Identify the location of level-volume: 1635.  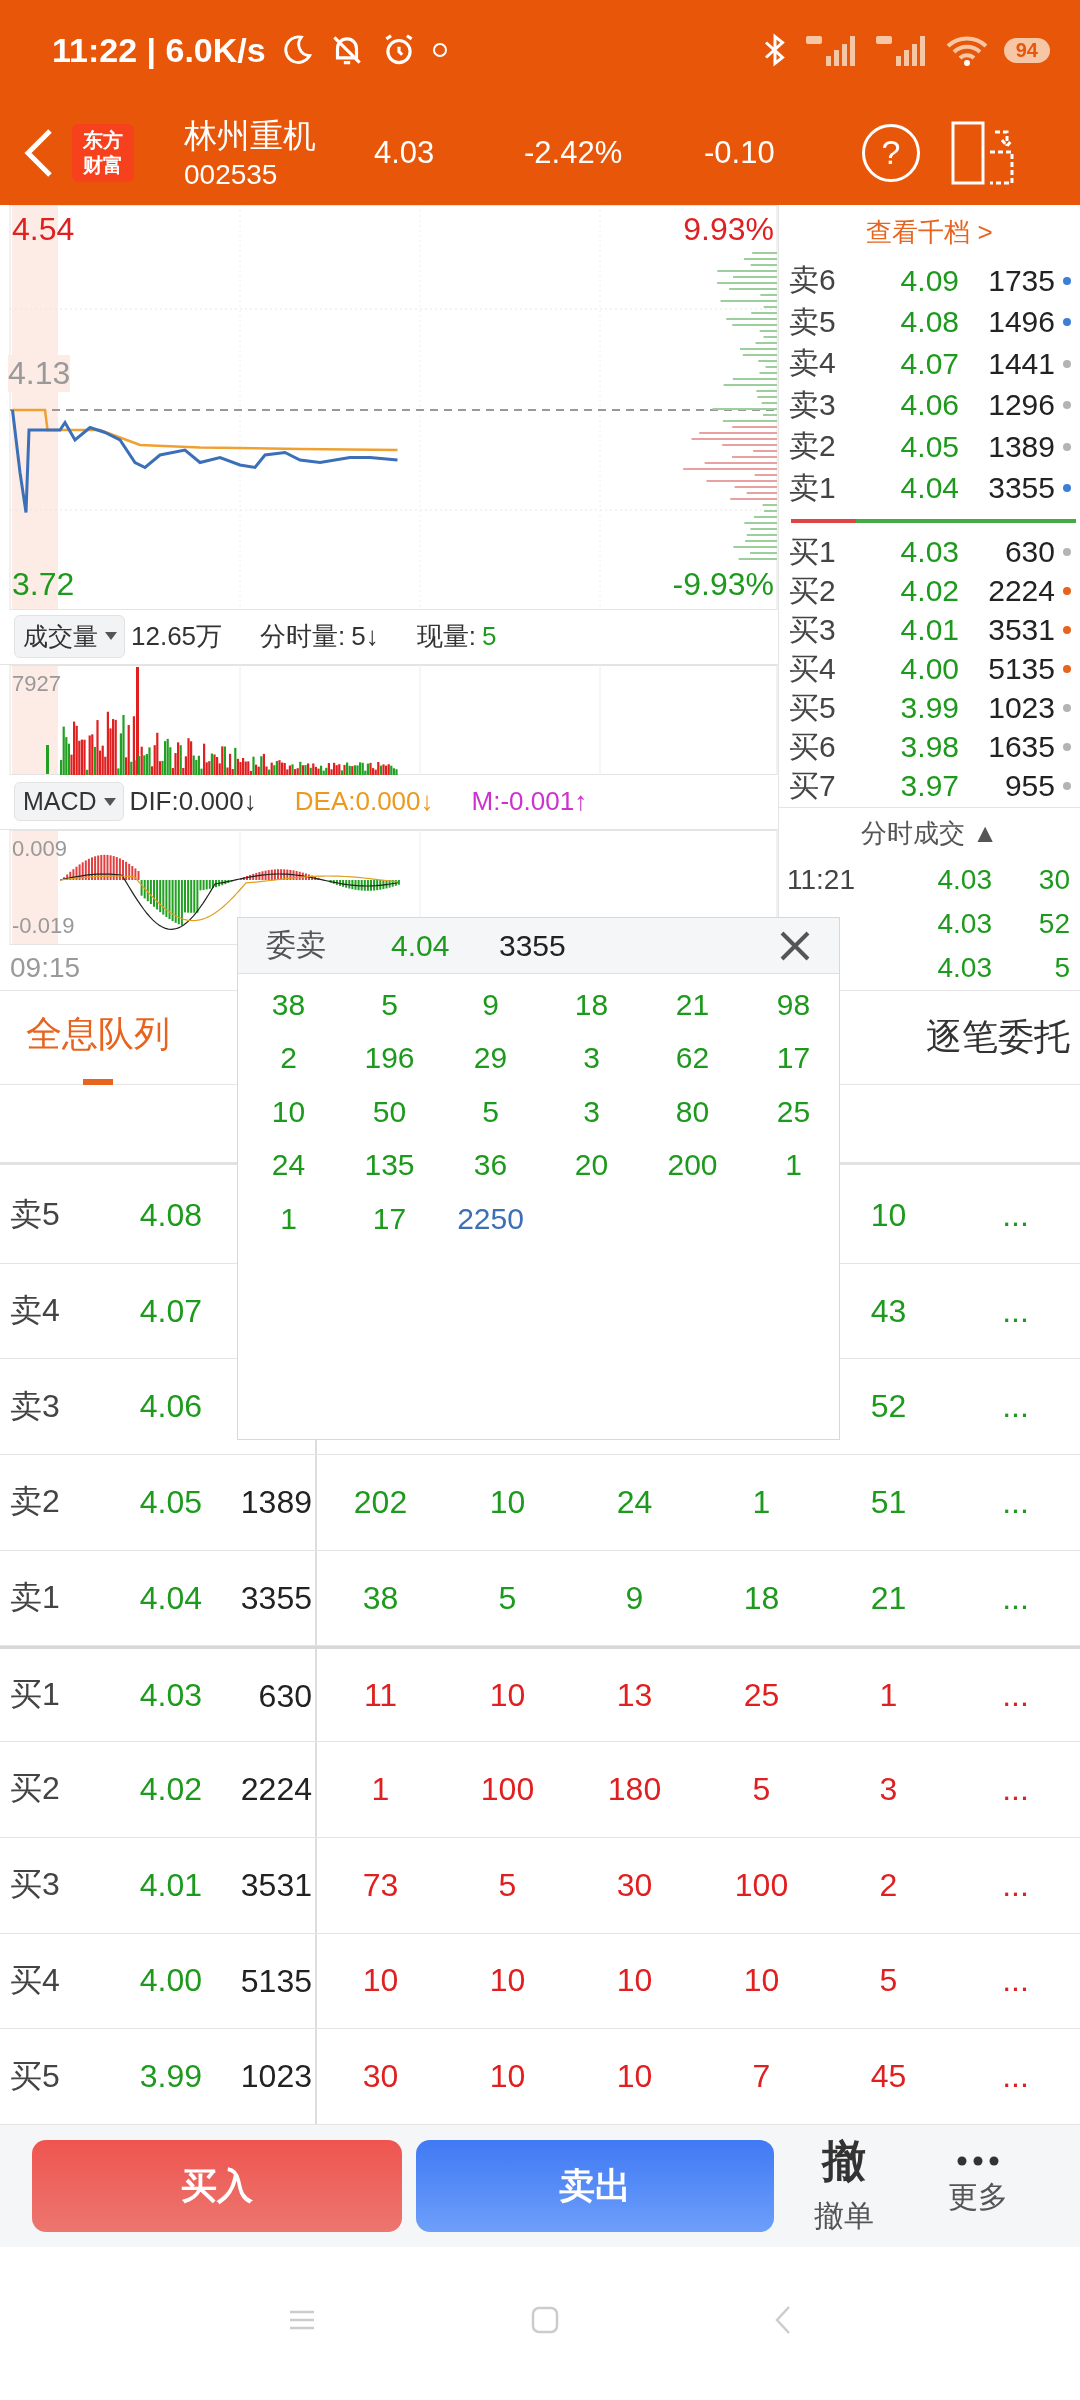
(1021, 747).